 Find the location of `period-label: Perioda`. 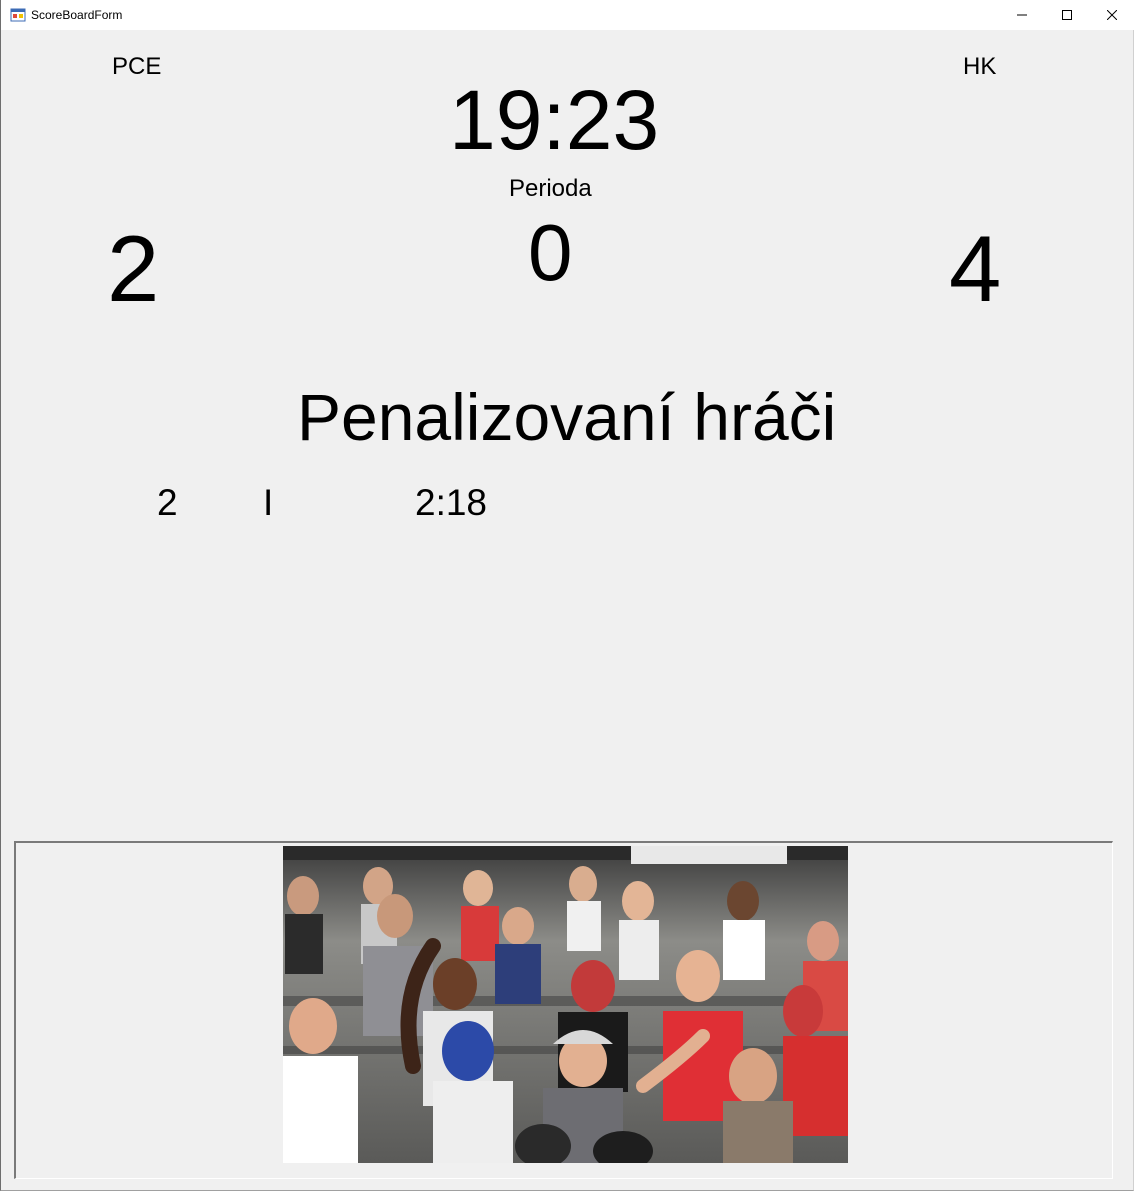

period-label: Perioda is located at coordinates (550, 188).